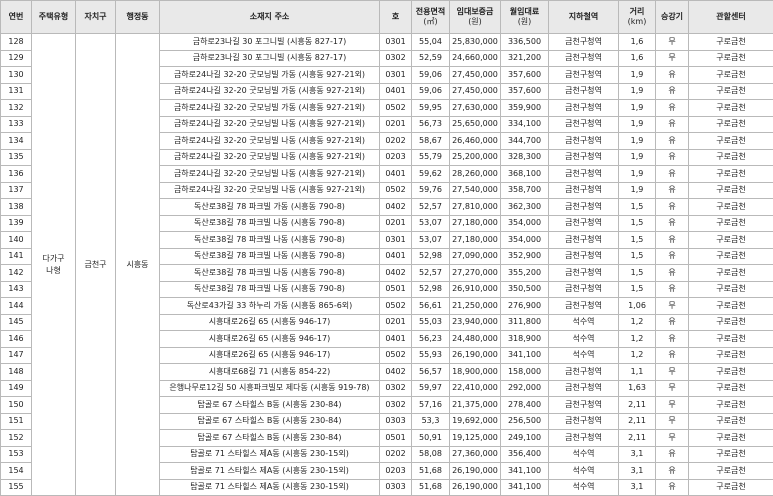 This screenshot has height=496, width=773. What do you see at coordinates (637, 388) in the screenshot?
I see `cell-distance: 1,63` at bounding box center [637, 388].